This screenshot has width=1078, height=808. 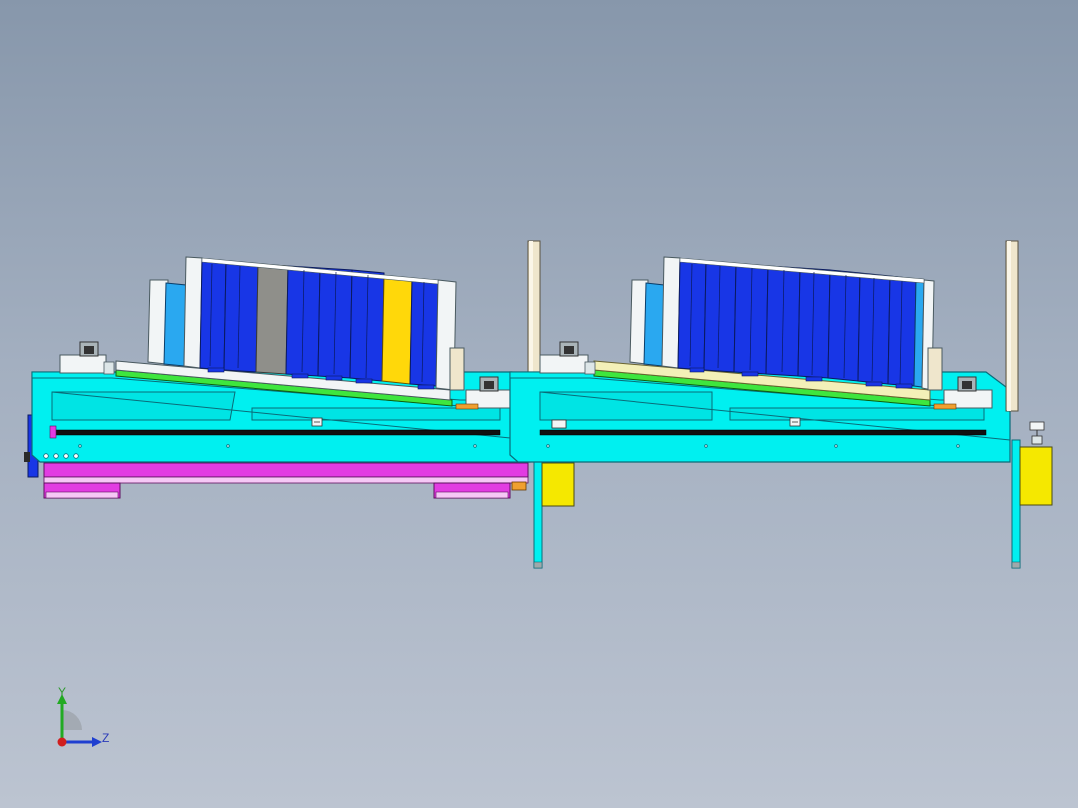 I want to click on left-magenta-carriage-1b, so click(x=82, y=495).